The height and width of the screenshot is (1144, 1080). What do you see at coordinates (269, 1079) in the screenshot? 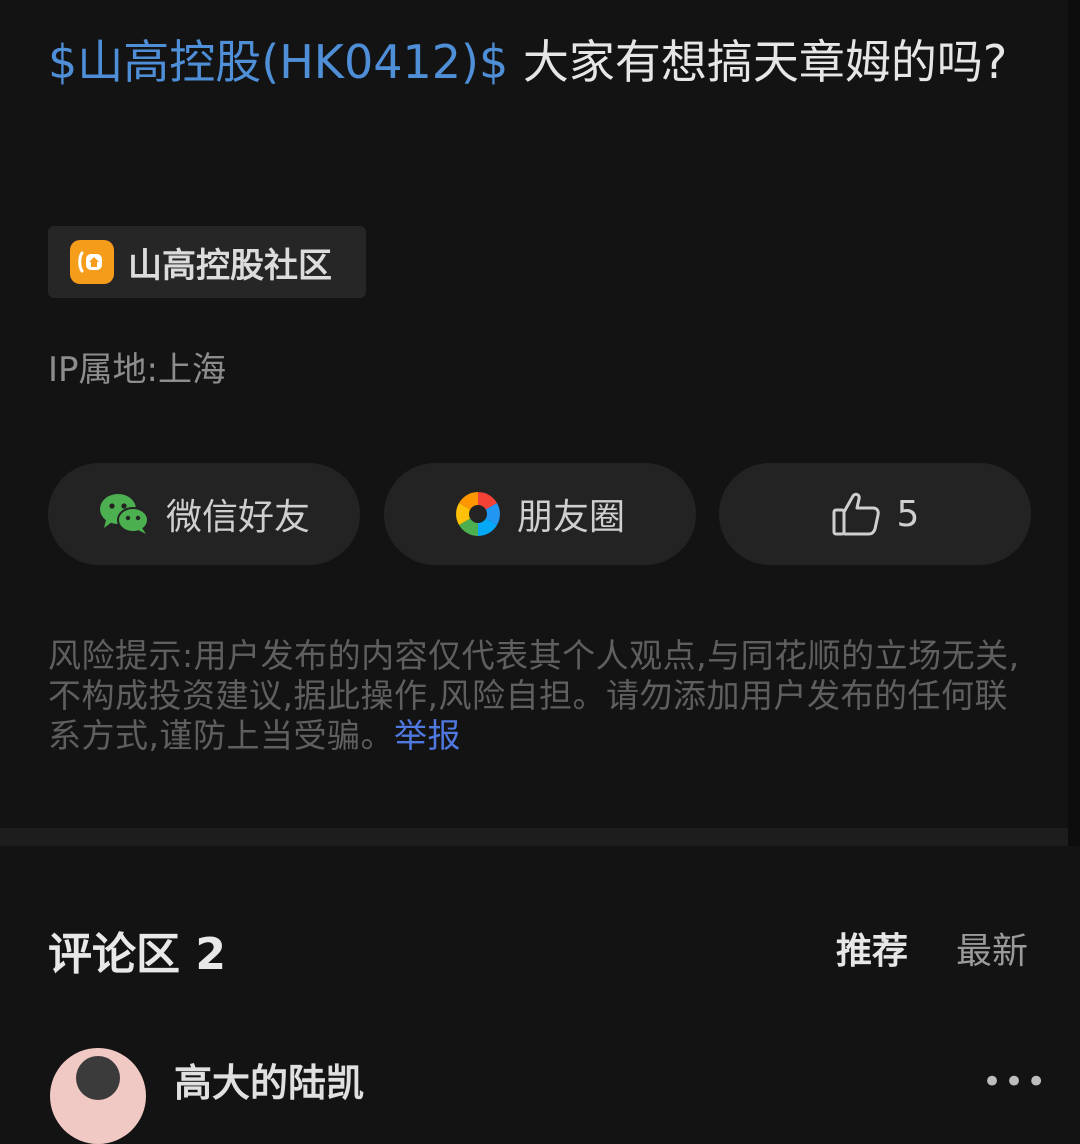
I see `comment-author-name: 高大的陆凯` at bounding box center [269, 1079].